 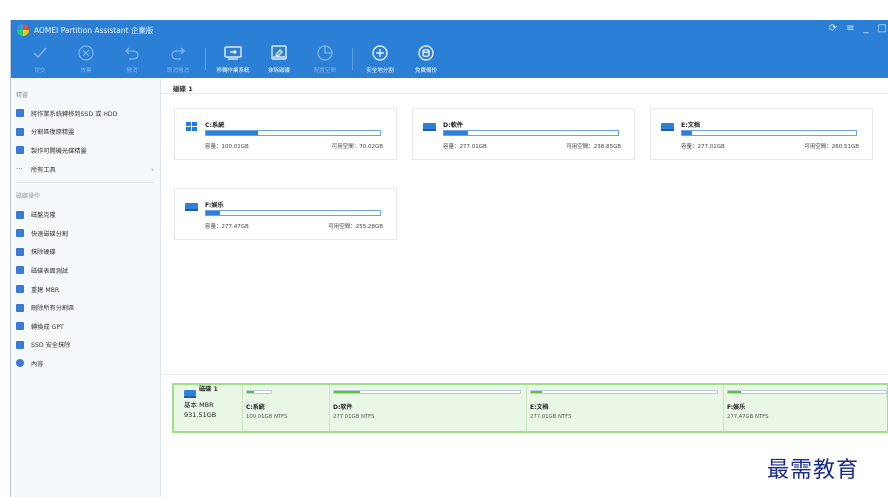 I want to click on sidebar-item-label: 製作可開機光碟精靈, so click(x=59, y=151).